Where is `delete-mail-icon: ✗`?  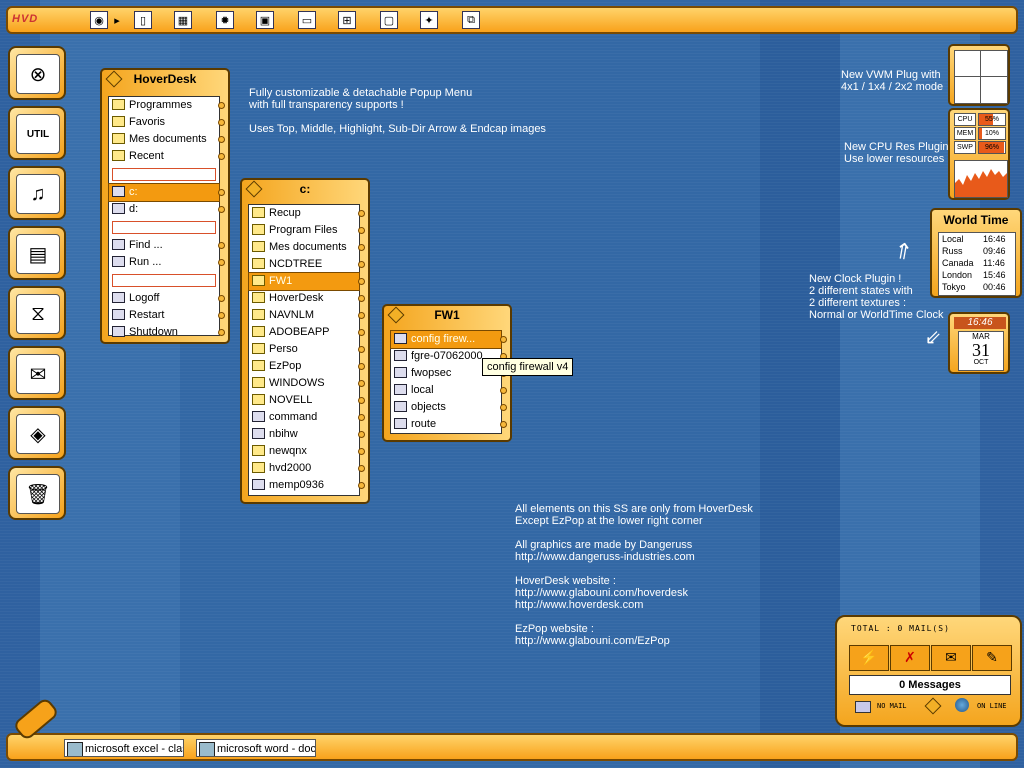
delete-mail-icon: ✗ is located at coordinates (910, 658).